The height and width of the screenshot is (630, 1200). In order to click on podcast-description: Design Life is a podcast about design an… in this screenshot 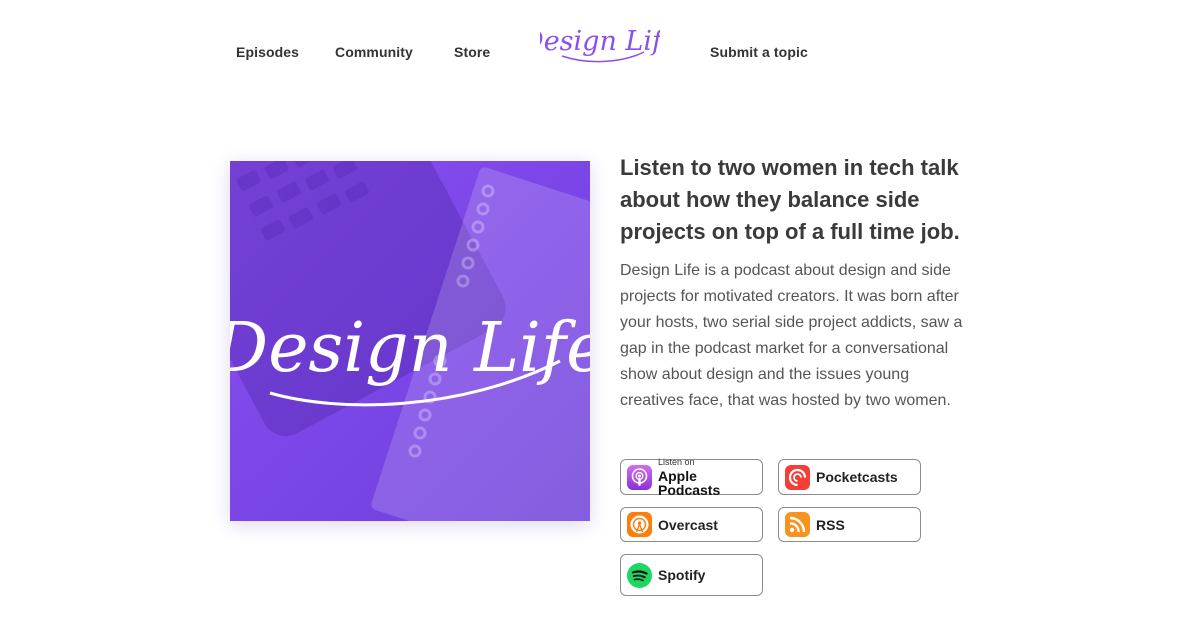, I will do `click(791, 335)`.